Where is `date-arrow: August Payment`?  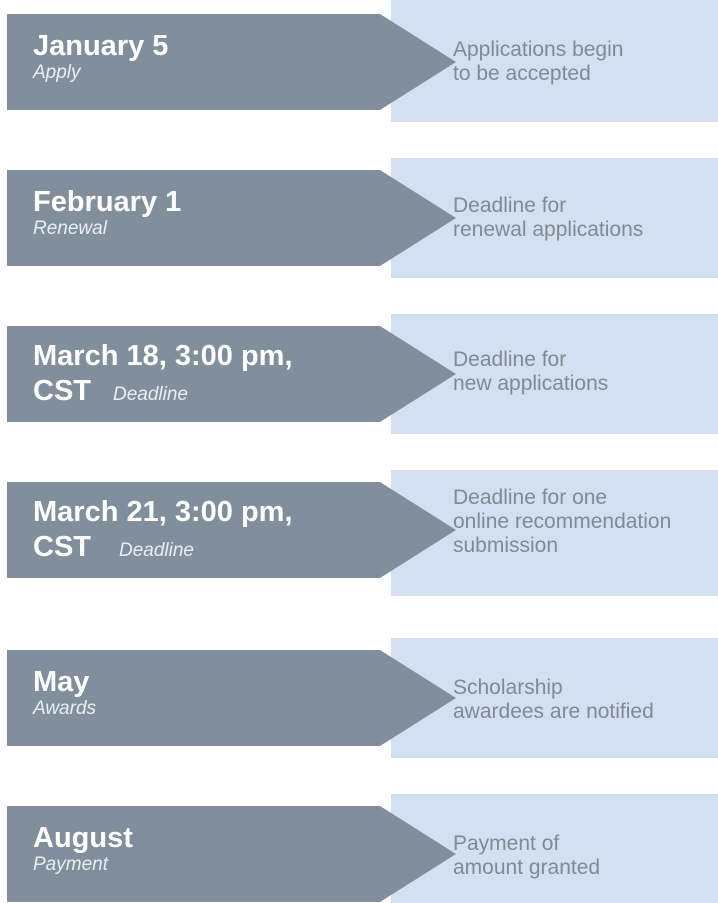
date-arrow: August Payment is located at coordinates (231, 854).